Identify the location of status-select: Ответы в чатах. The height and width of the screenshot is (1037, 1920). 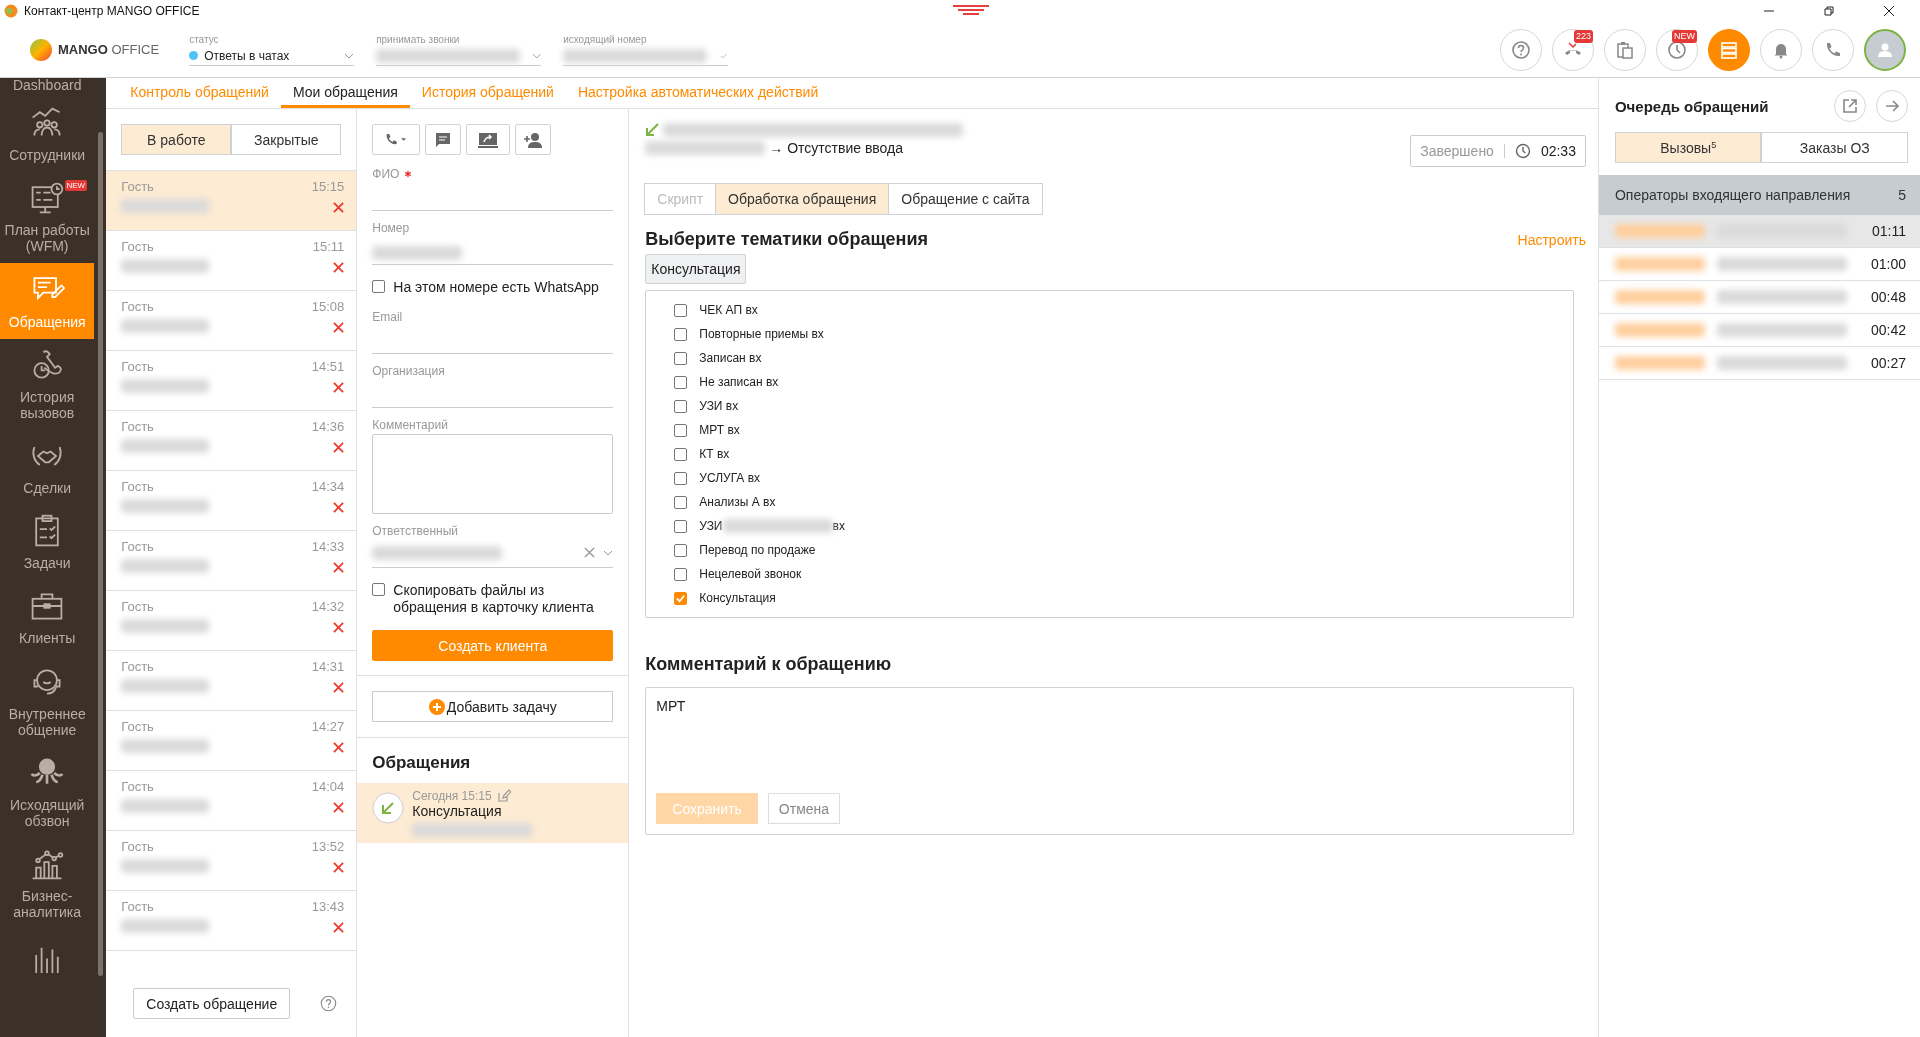
(272, 56).